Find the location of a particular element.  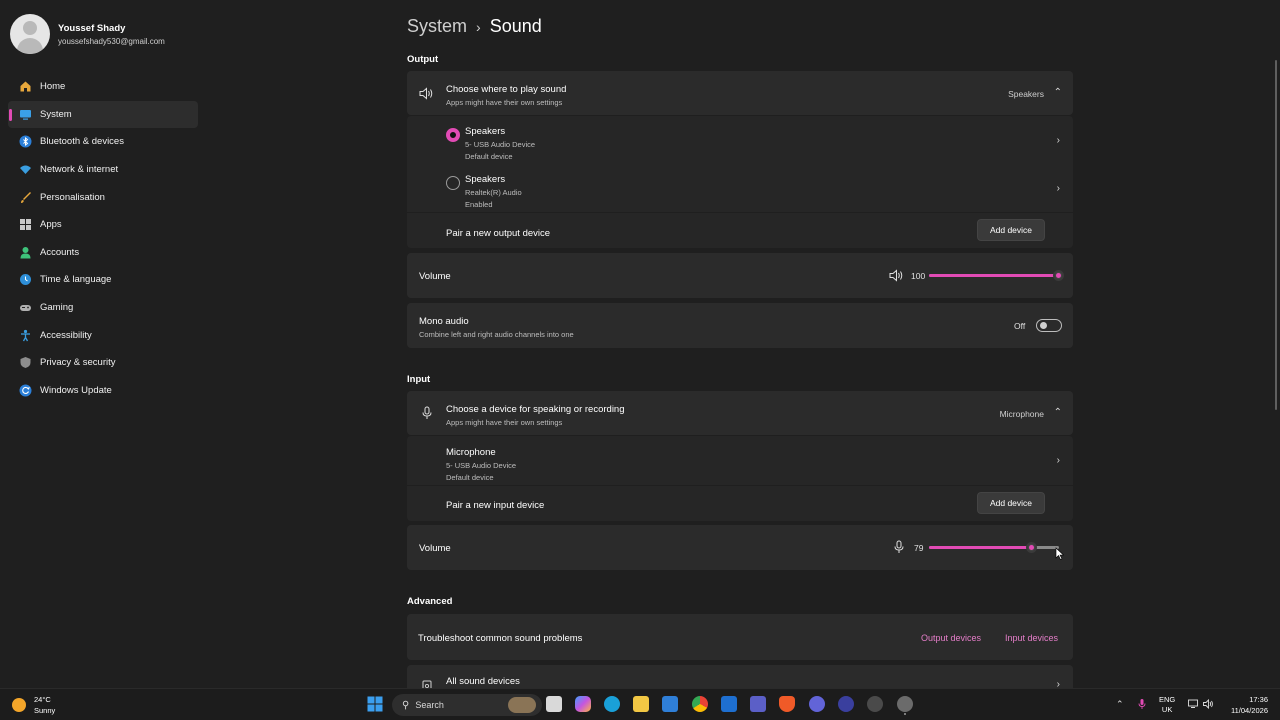

task-view-icon is located at coordinates (554, 704).